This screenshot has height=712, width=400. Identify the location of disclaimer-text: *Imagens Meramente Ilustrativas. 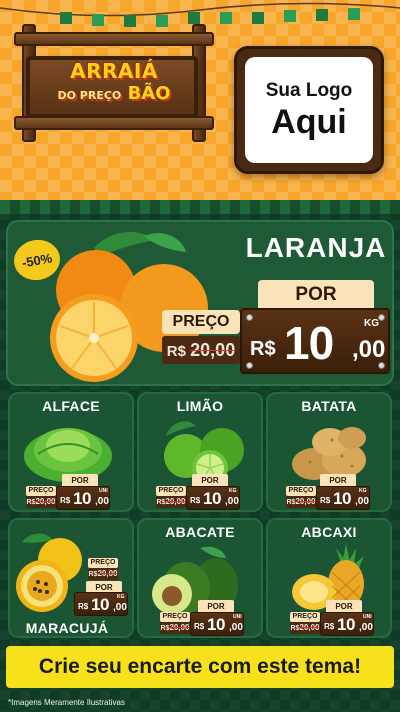
(66, 702).